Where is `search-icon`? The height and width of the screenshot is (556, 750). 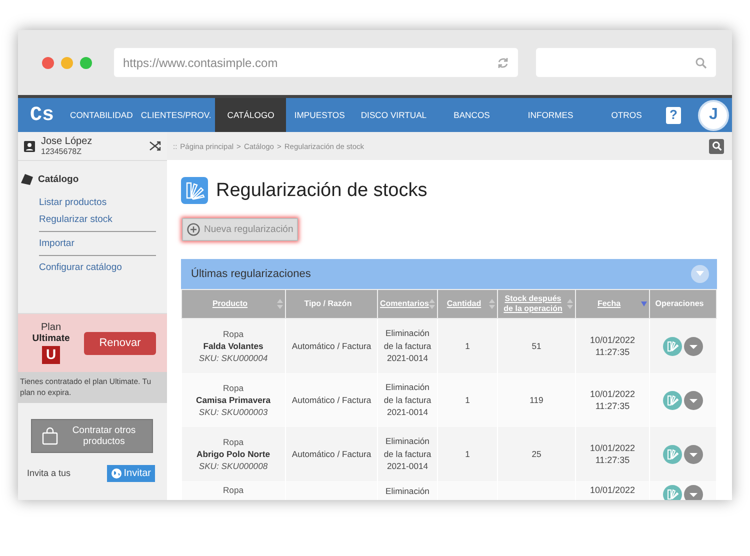 search-icon is located at coordinates (701, 62).